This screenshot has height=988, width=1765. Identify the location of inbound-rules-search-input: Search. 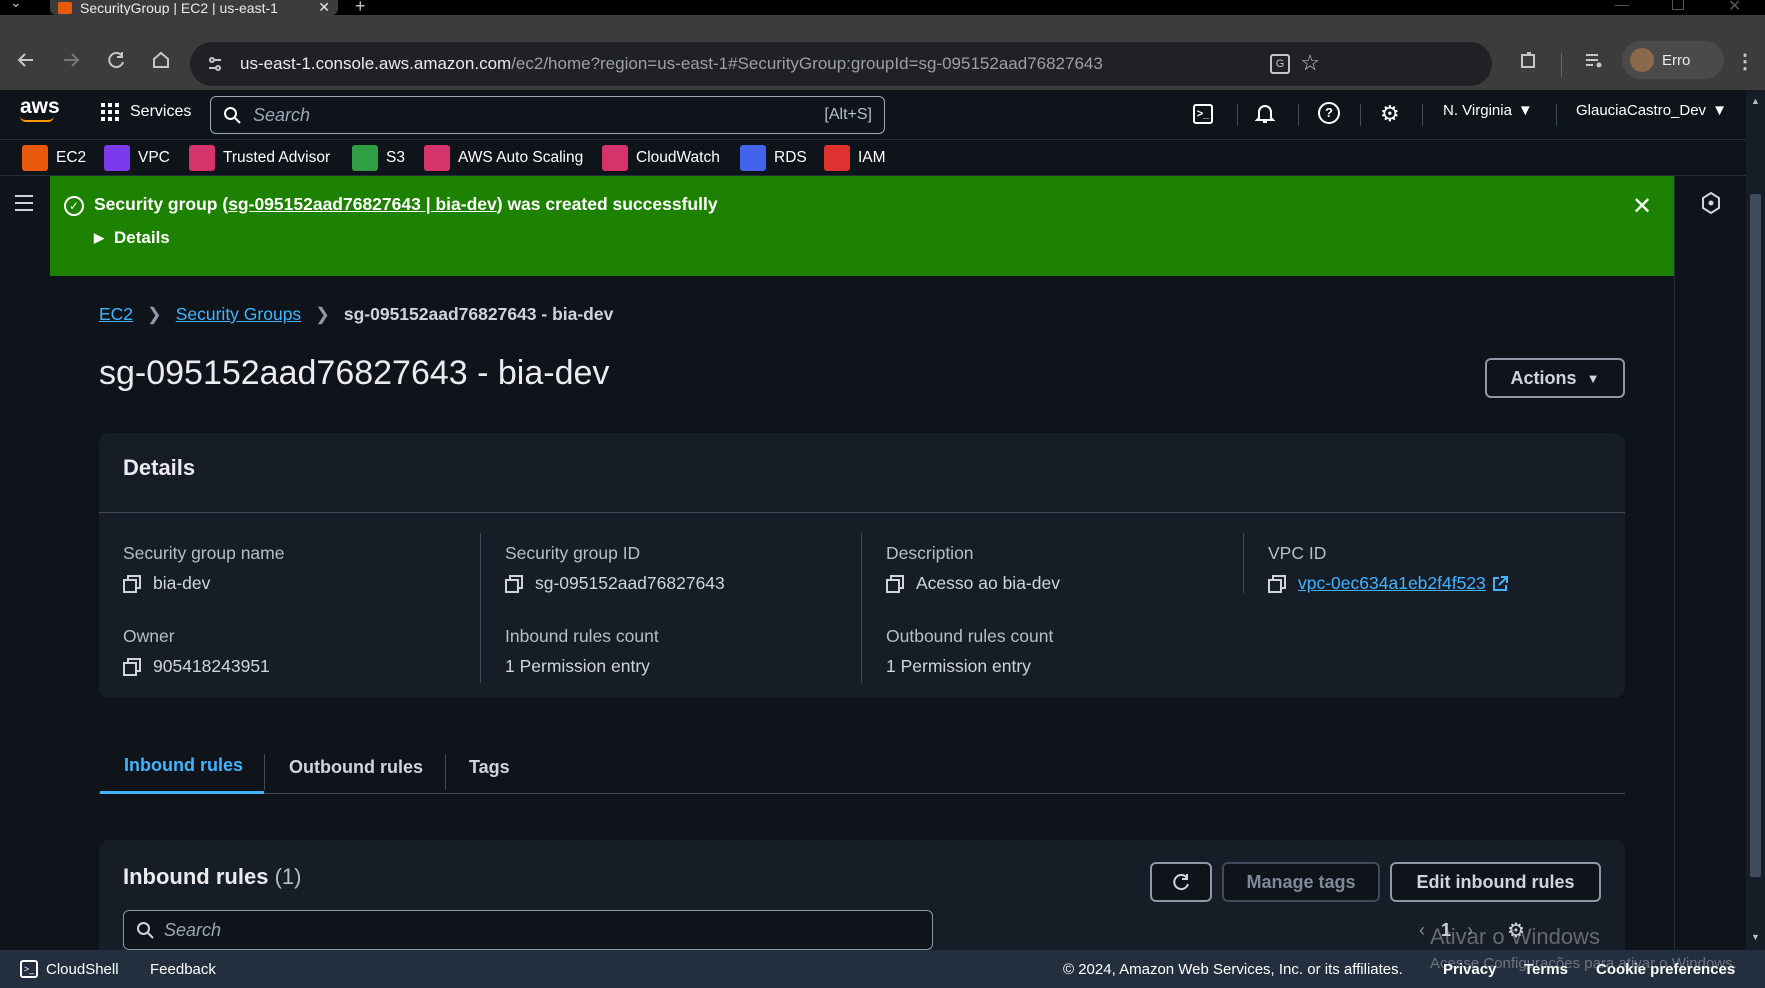
(528, 930).